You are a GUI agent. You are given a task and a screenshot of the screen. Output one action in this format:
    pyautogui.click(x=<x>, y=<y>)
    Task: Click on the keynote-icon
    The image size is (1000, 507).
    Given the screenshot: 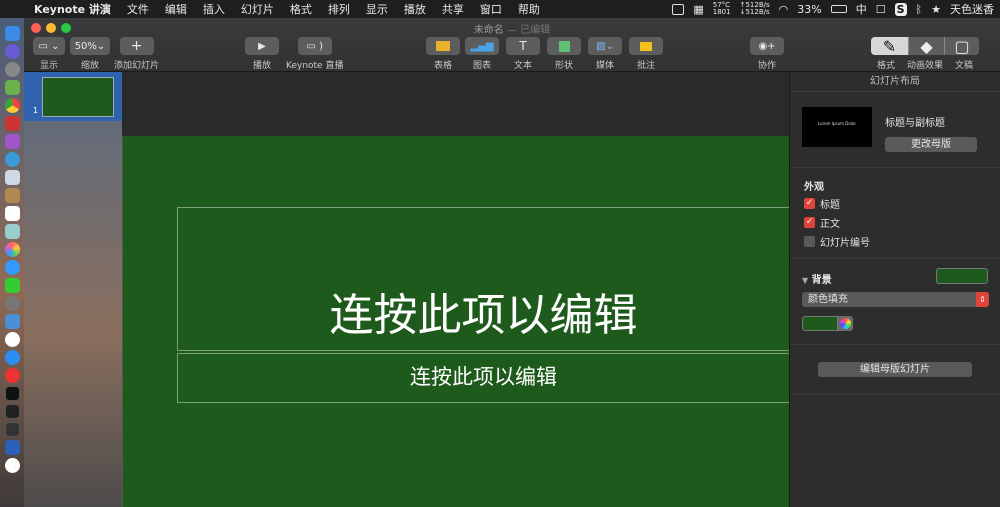 What is the action you would take?
    pyautogui.click(x=12, y=321)
    